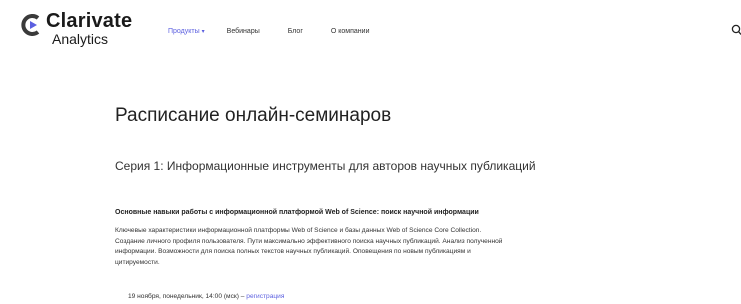 The width and height of the screenshot is (741, 304). I want to click on nav-item-label: Продукты, so click(184, 31).